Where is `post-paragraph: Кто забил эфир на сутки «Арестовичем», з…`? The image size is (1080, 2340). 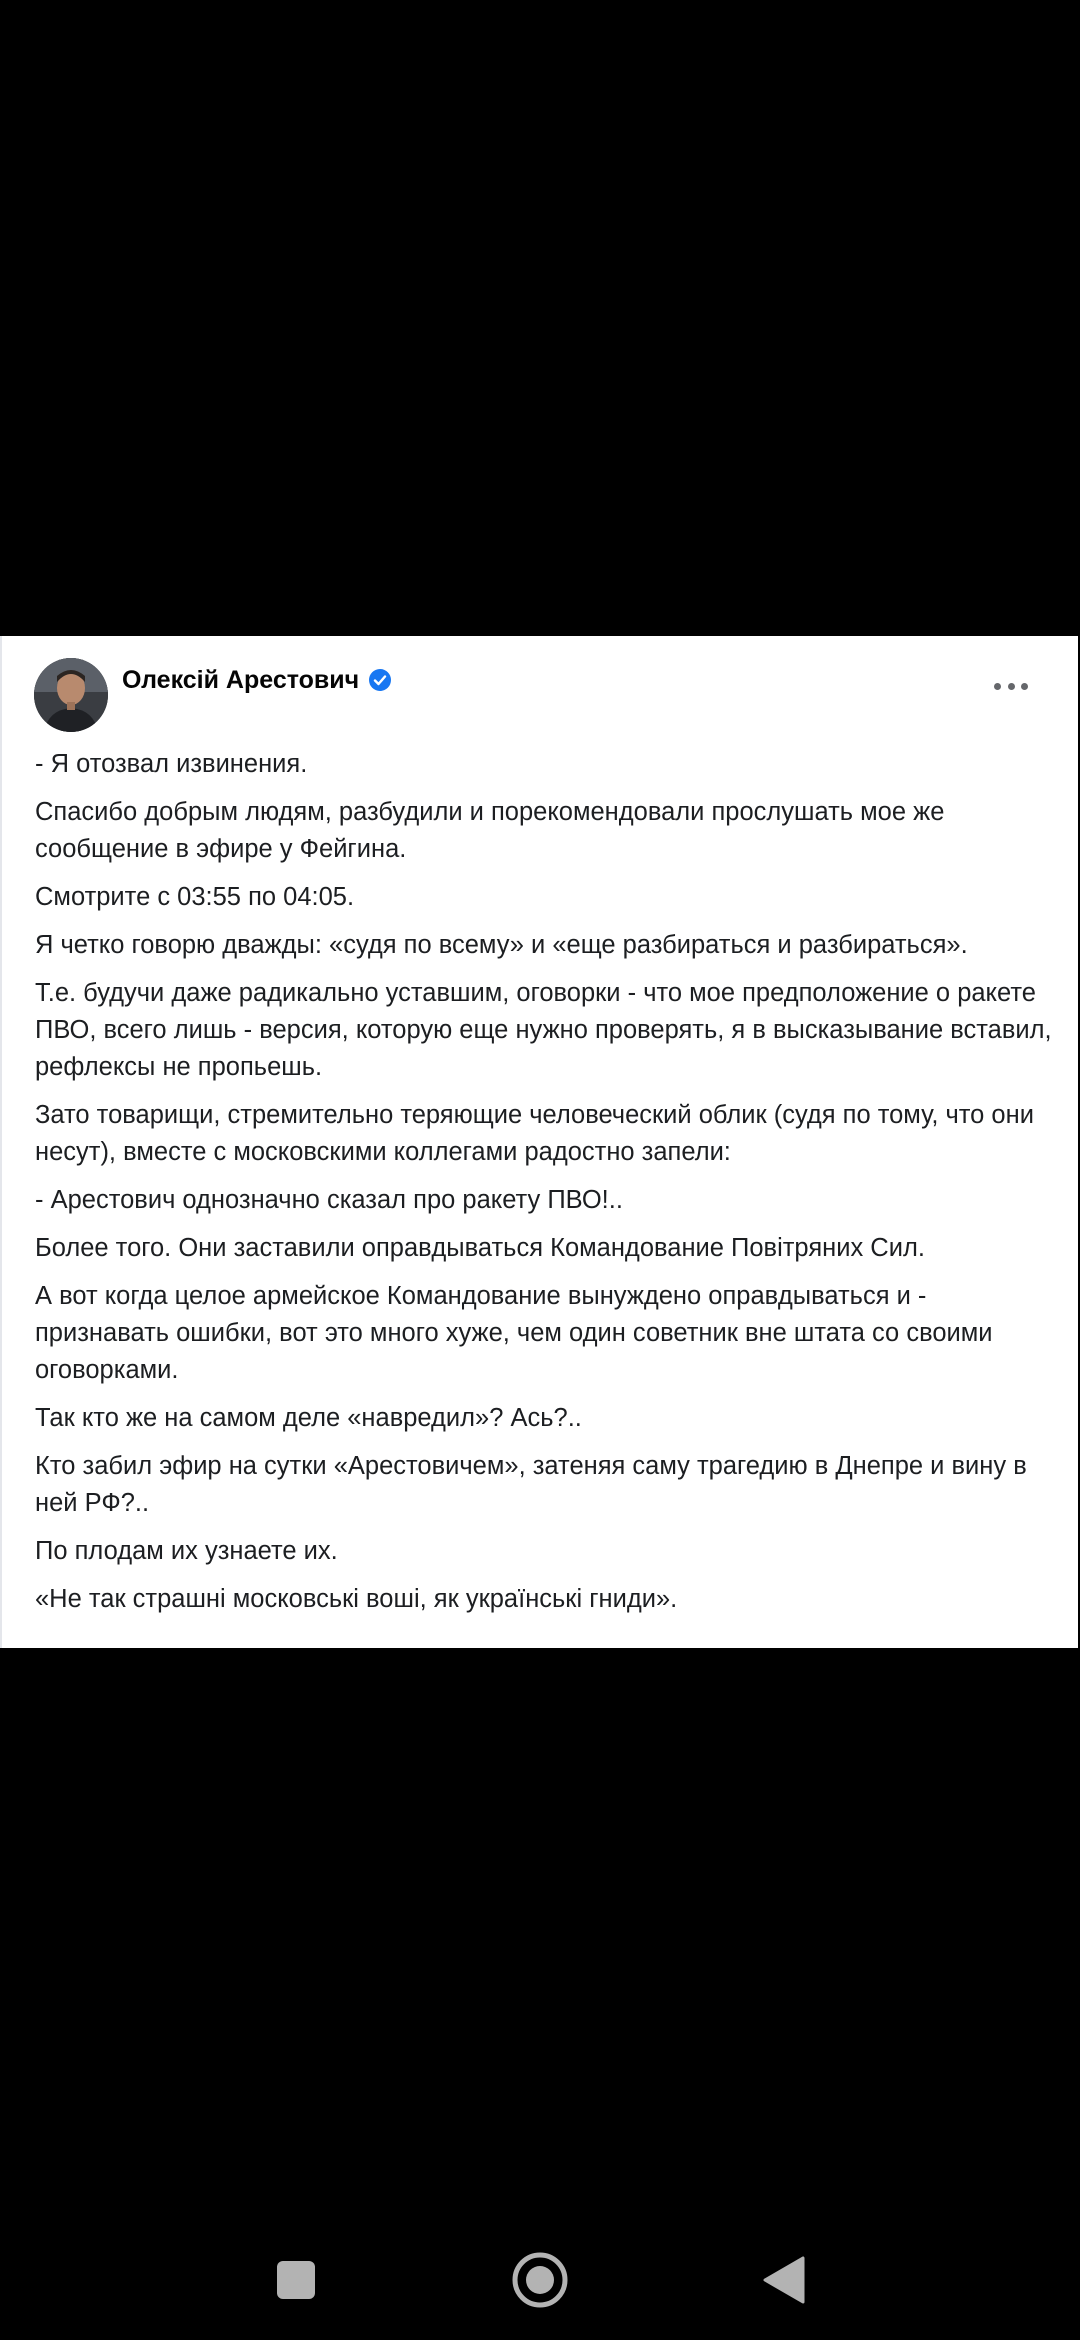 post-paragraph: Кто забил эфир на сутки «Арестовичем», з… is located at coordinates (531, 1484).